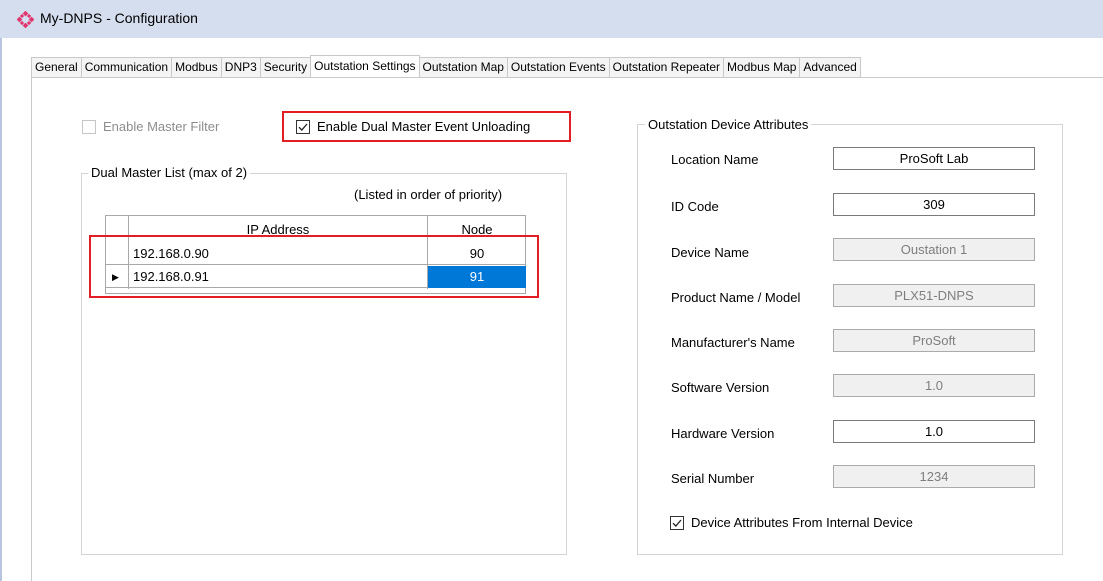  Describe the element at coordinates (240, 67) in the screenshot. I see `tab-dnp3: DNP3` at that location.